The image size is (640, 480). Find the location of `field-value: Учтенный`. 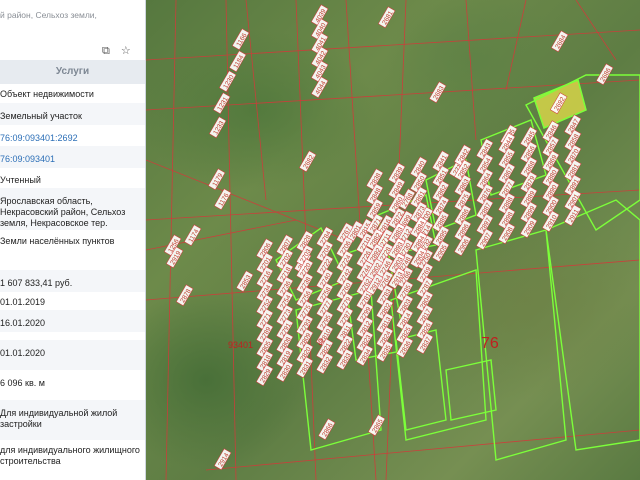

field-value: Учтенный is located at coordinates (20, 180).